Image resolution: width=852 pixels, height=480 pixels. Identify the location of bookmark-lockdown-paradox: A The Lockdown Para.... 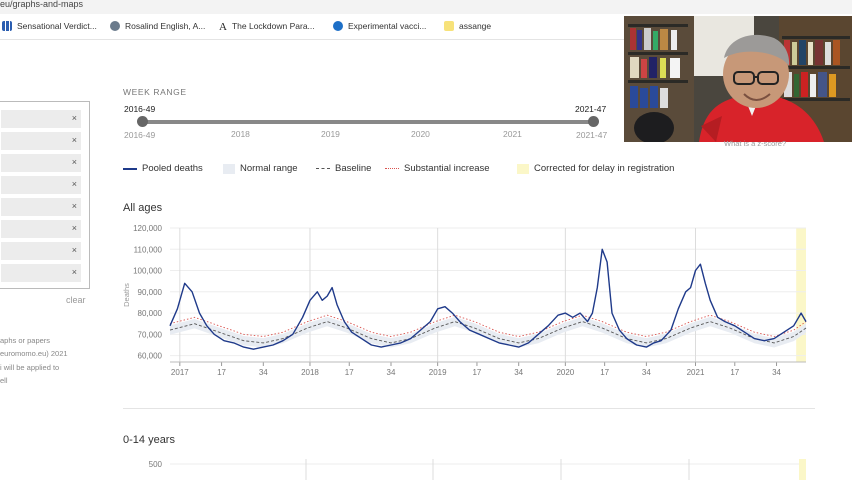
(267, 27).